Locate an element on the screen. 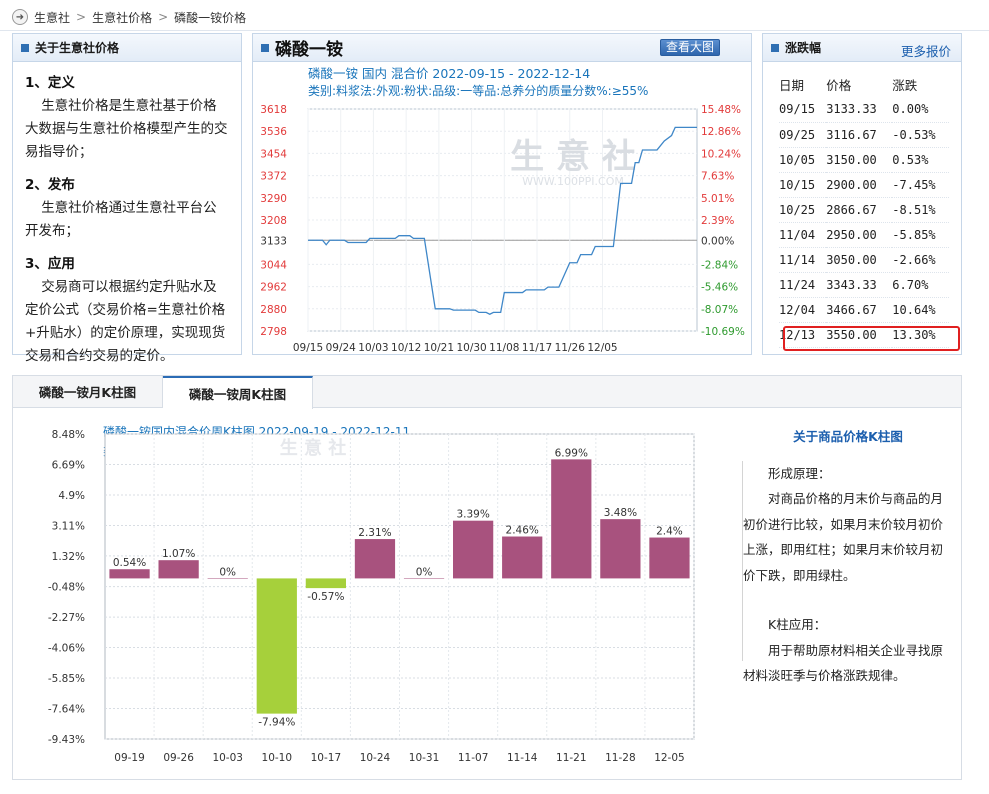  bar-y-tick: 1.32% is located at coordinates (68, 557).